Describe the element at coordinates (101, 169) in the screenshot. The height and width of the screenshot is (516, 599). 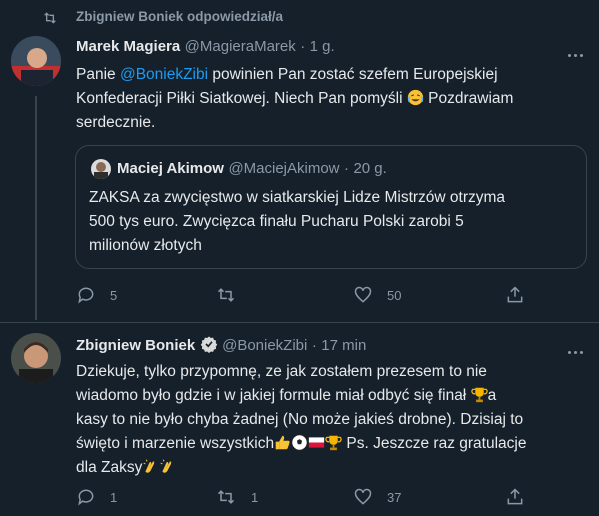
I see `avatar-maciej-akimow` at that location.